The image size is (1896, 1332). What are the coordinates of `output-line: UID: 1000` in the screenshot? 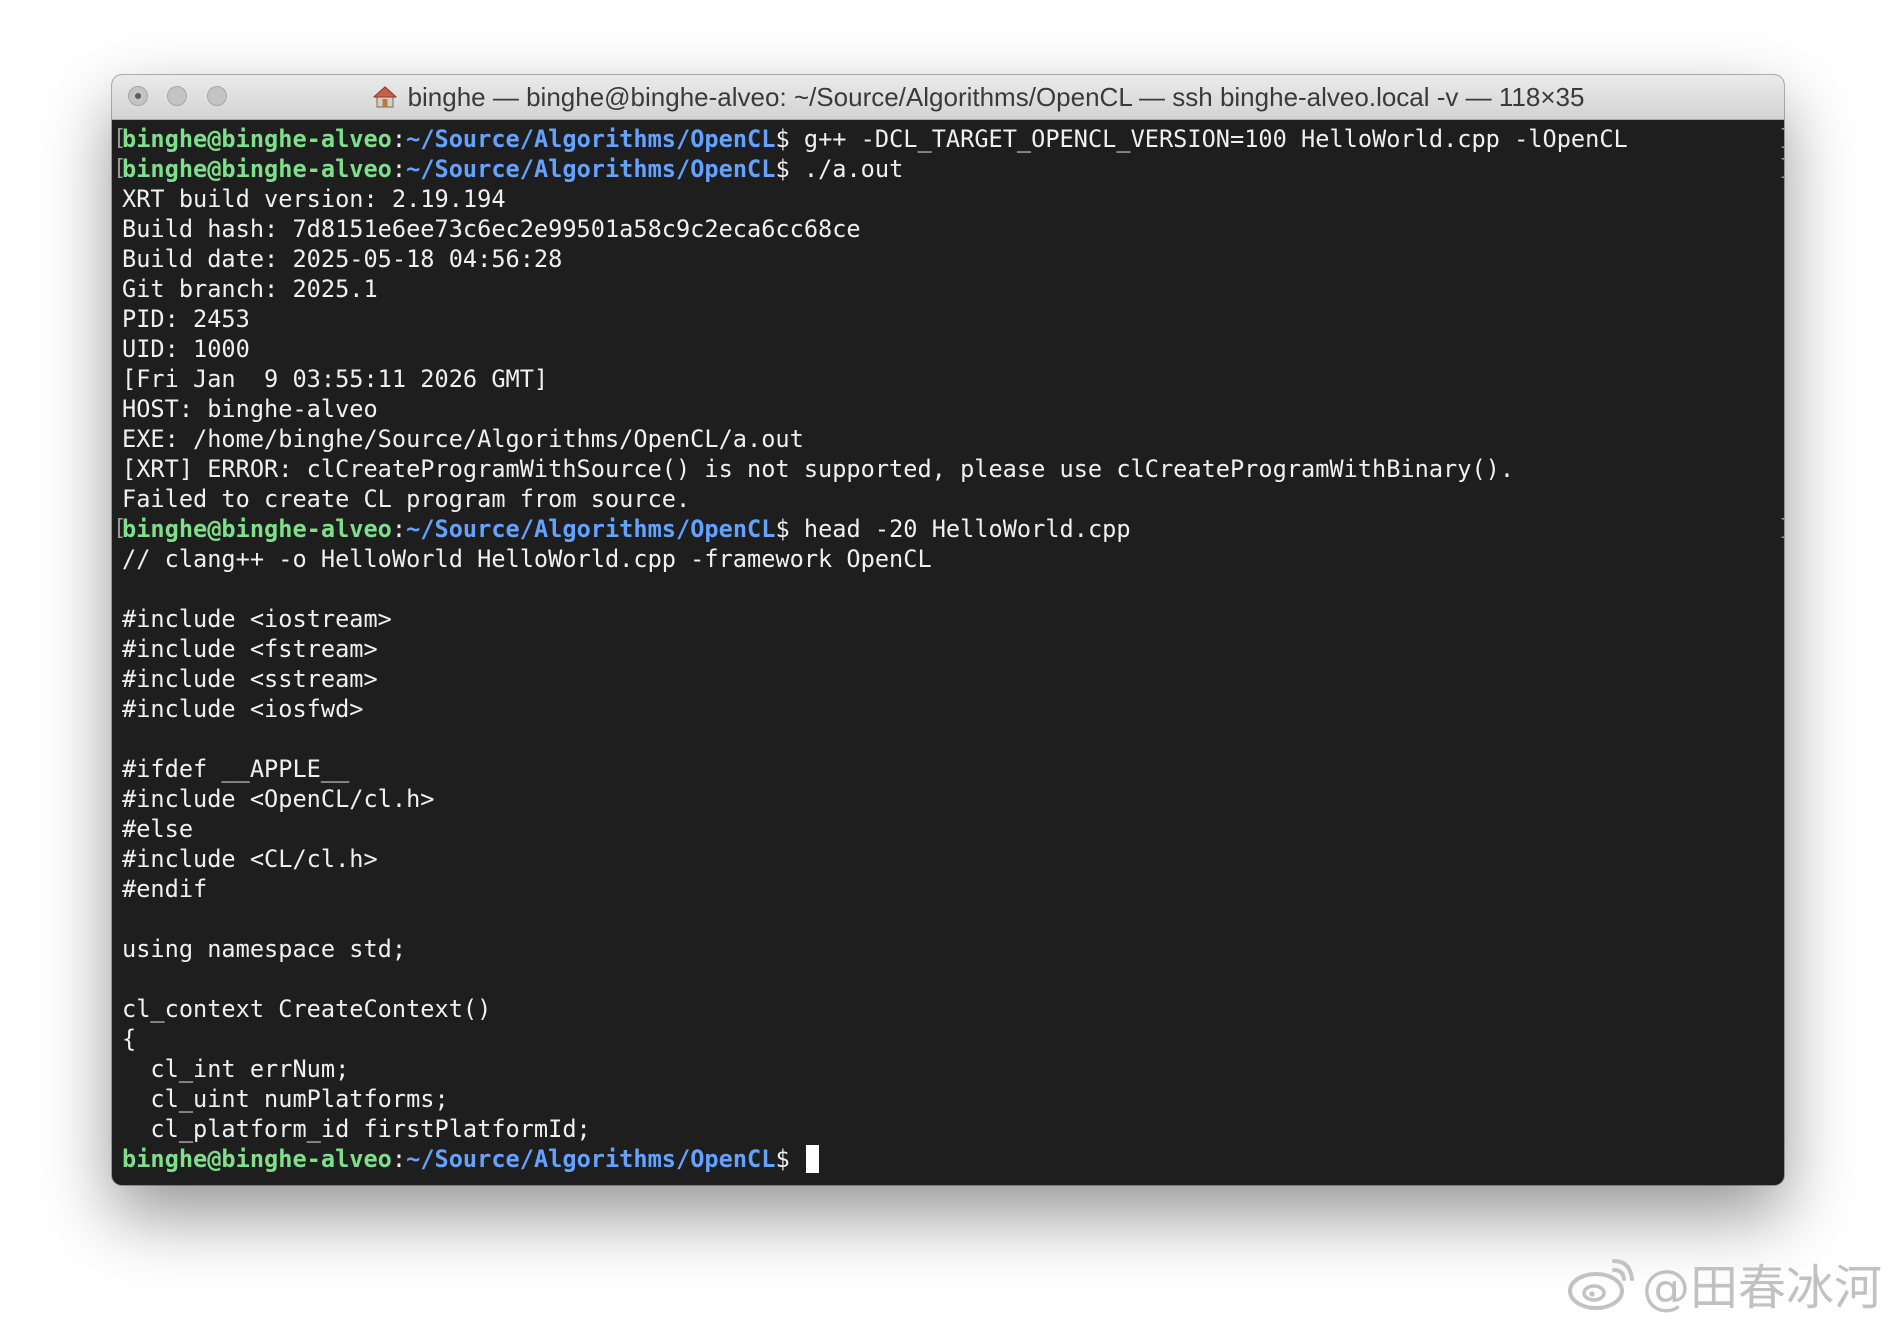 It's located at (186, 349).